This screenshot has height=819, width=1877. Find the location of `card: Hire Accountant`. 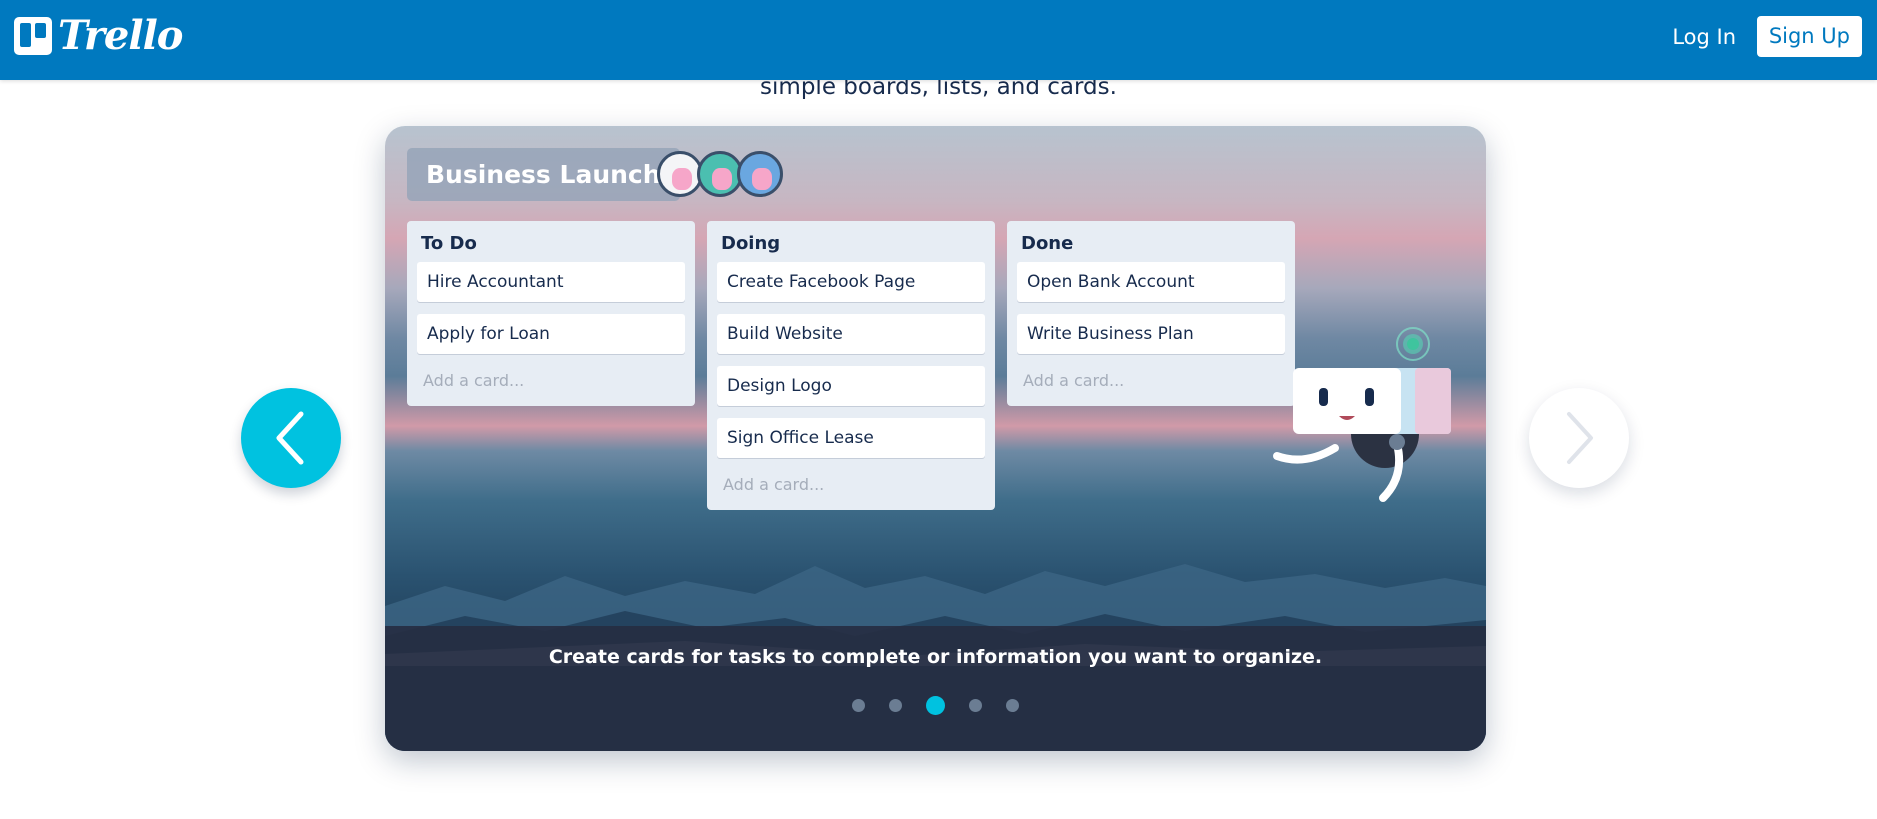

card: Hire Accountant is located at coordinates (551, 282).